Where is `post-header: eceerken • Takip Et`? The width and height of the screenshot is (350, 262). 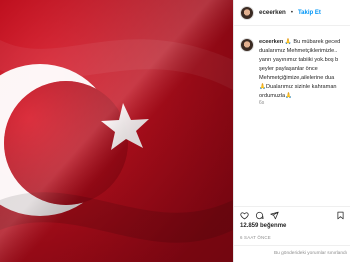
post-header: eceerken • Takip Et is located at coordinates (292, 13).